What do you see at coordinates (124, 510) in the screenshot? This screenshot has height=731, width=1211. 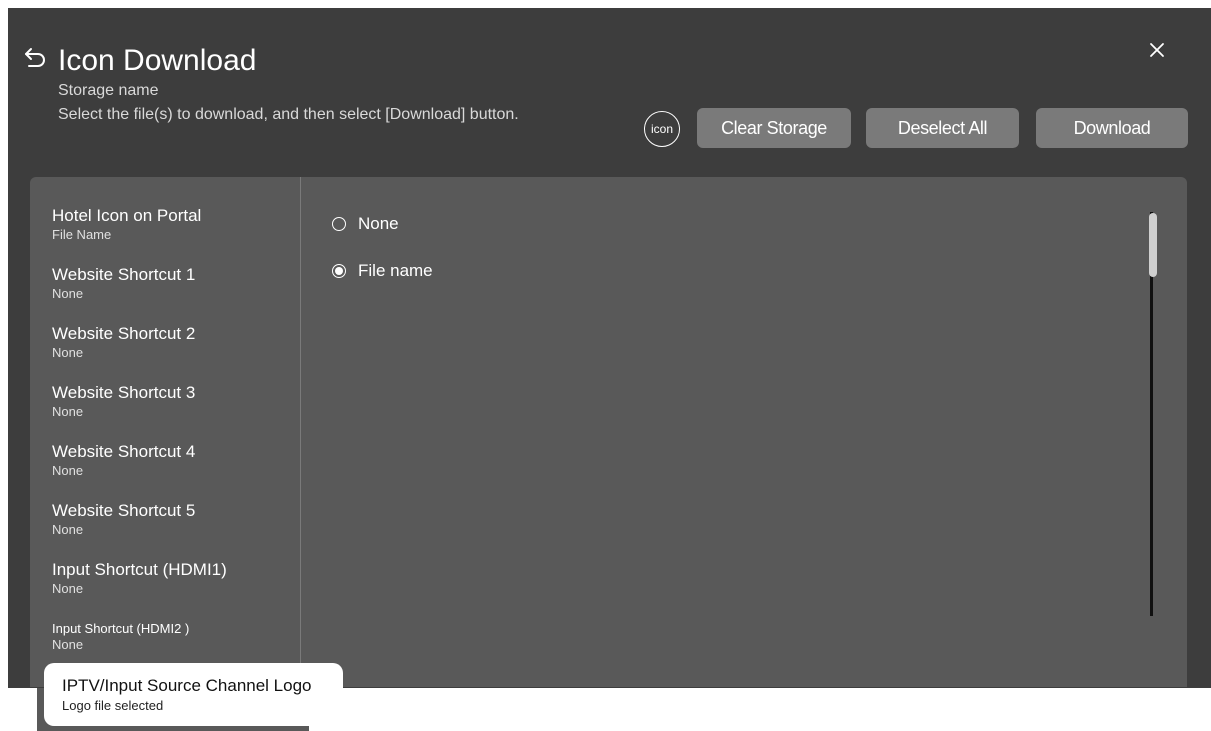 I see `sidebar-item-label: Website Shortcut 5` at bounding box center [124, 510].